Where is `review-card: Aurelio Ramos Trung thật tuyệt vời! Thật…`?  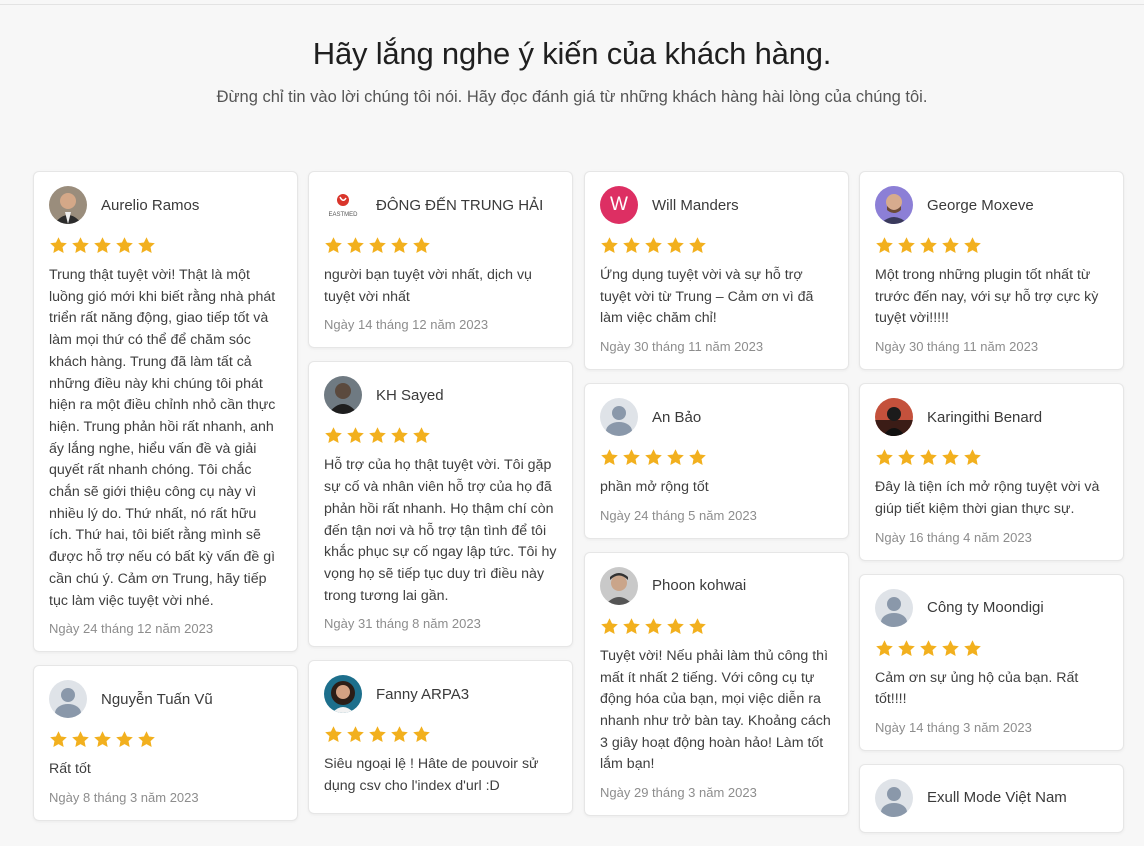
review-card: Aurelio Ramos Trung thật tuyệt vời! Thật… is located at coordinates (165, 412).